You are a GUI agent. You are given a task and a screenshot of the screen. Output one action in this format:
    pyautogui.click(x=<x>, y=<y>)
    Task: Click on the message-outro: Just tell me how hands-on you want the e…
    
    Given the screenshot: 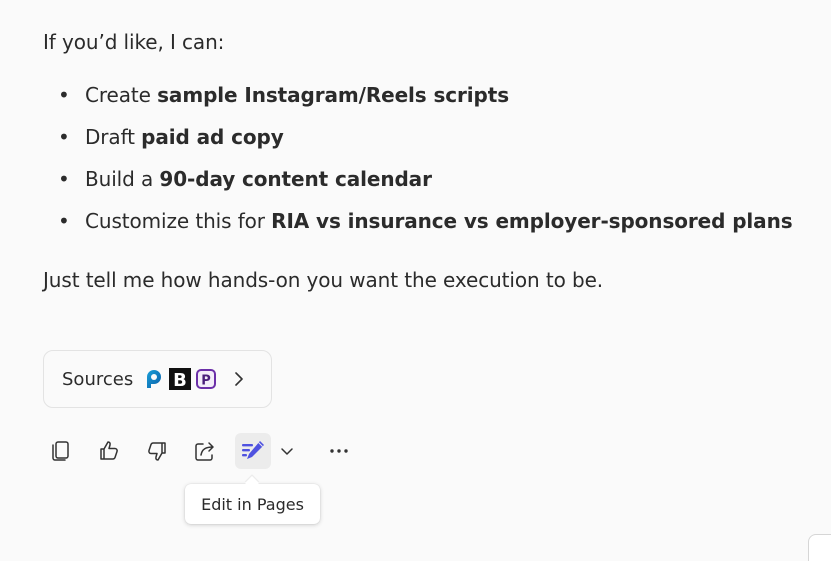 What is the action you would take?
    pyautogui.click(x=323, y=280)
    